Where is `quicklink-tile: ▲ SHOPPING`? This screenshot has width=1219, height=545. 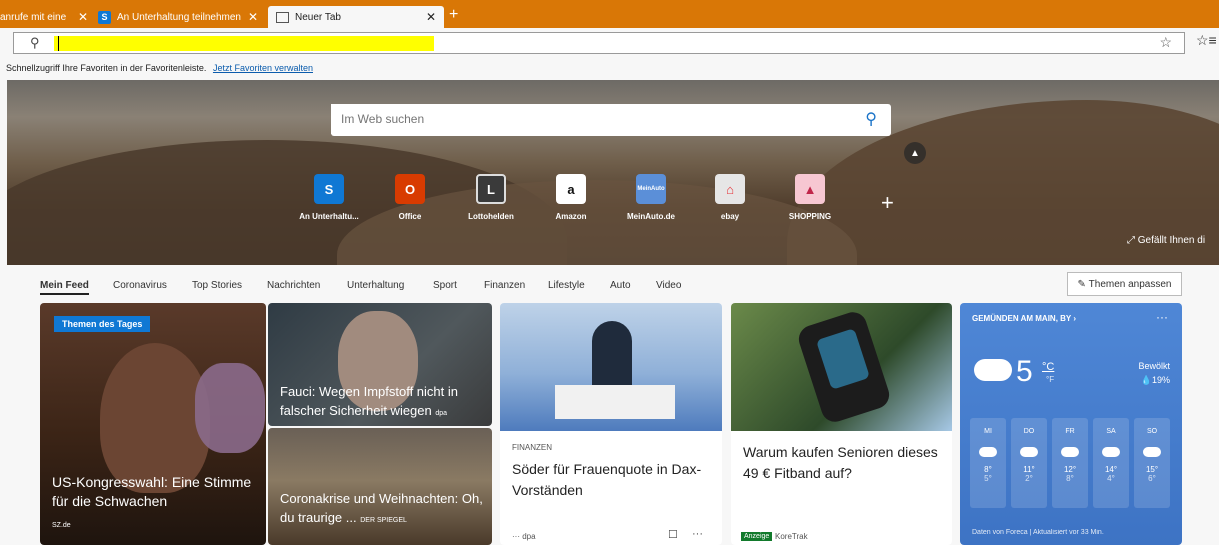
quicklink-tile: ▲ SHOPPING is located at coordinates (810, 197).